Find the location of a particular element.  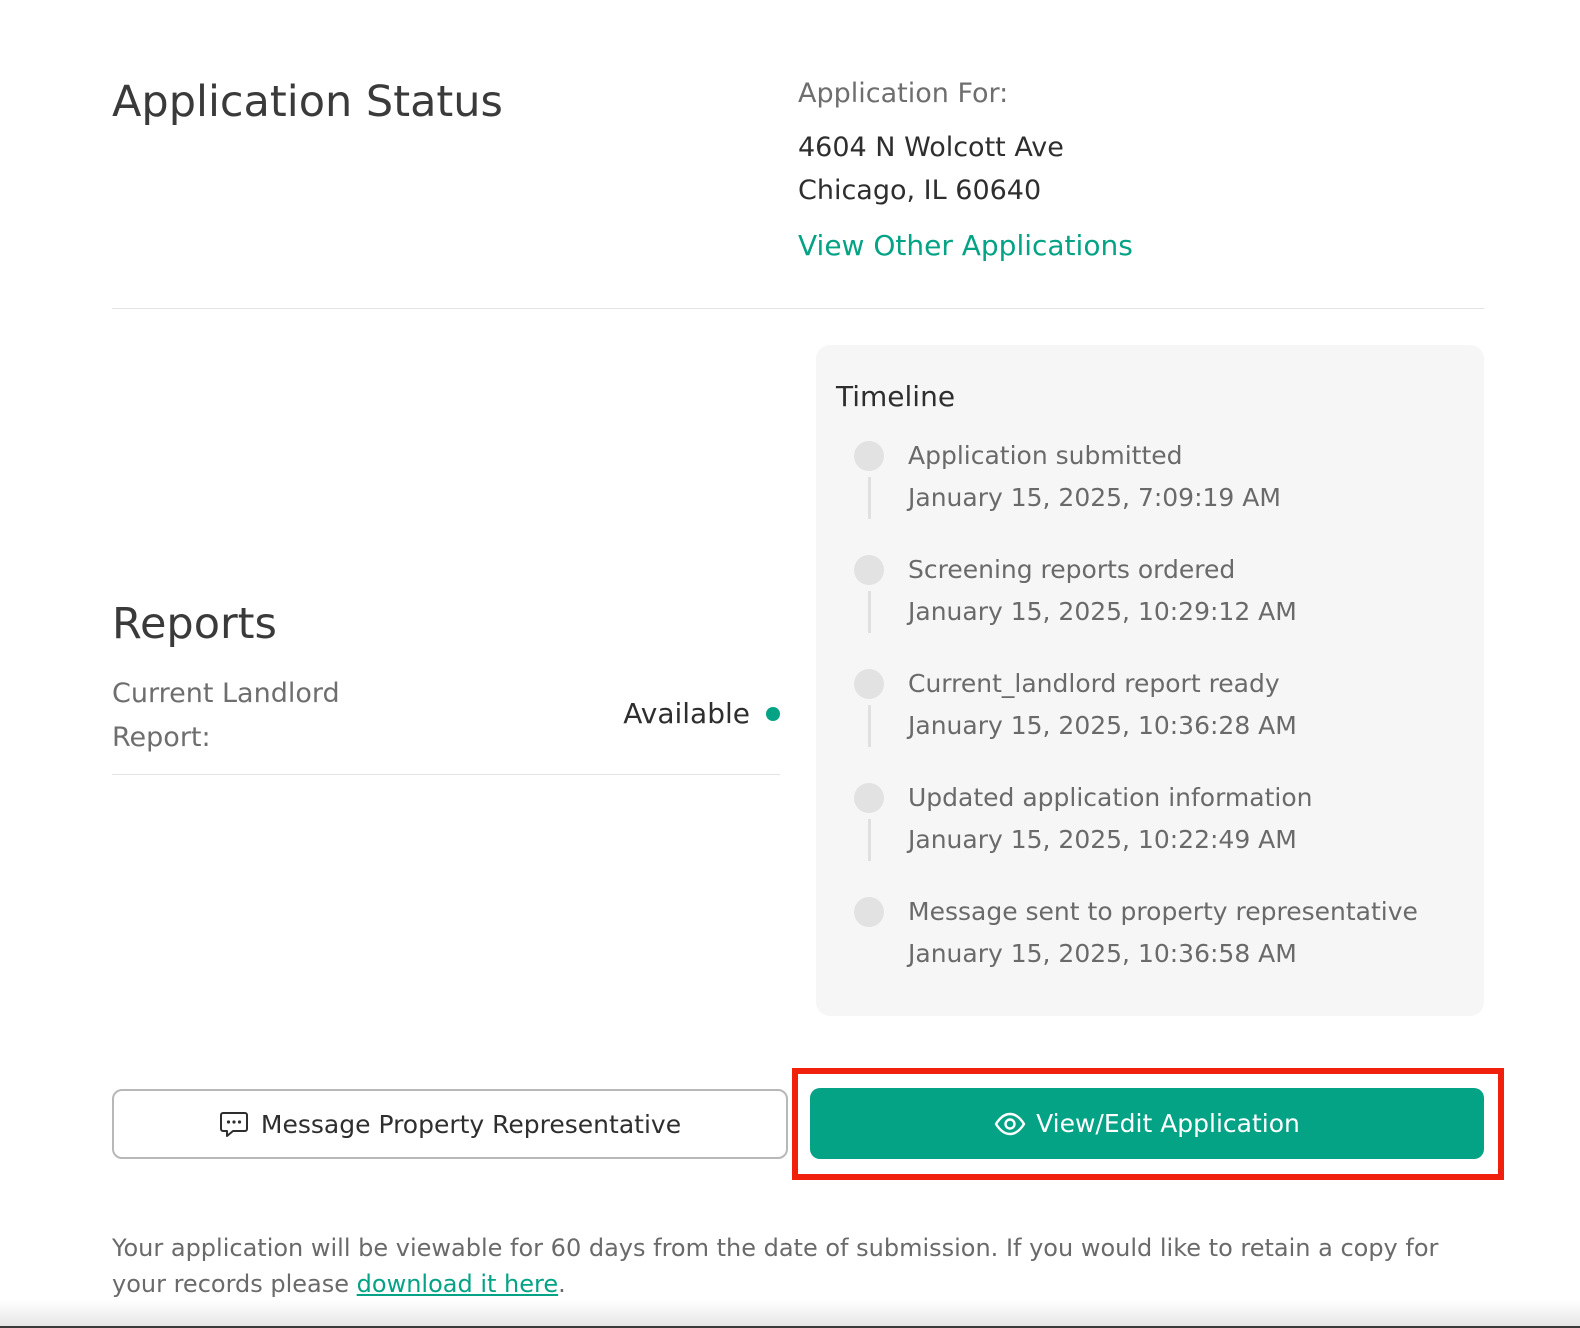

address-line-1: 4604 N Wolcott Ave is located at coordinates (931, 147).